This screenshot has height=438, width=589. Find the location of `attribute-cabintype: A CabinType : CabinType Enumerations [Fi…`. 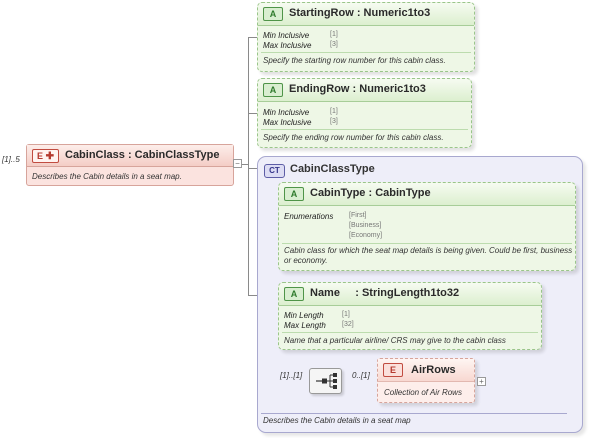

attribute-cabintype: A CabinType : CabinType Enumerations [Fi… is located at coordinates (427, 226).